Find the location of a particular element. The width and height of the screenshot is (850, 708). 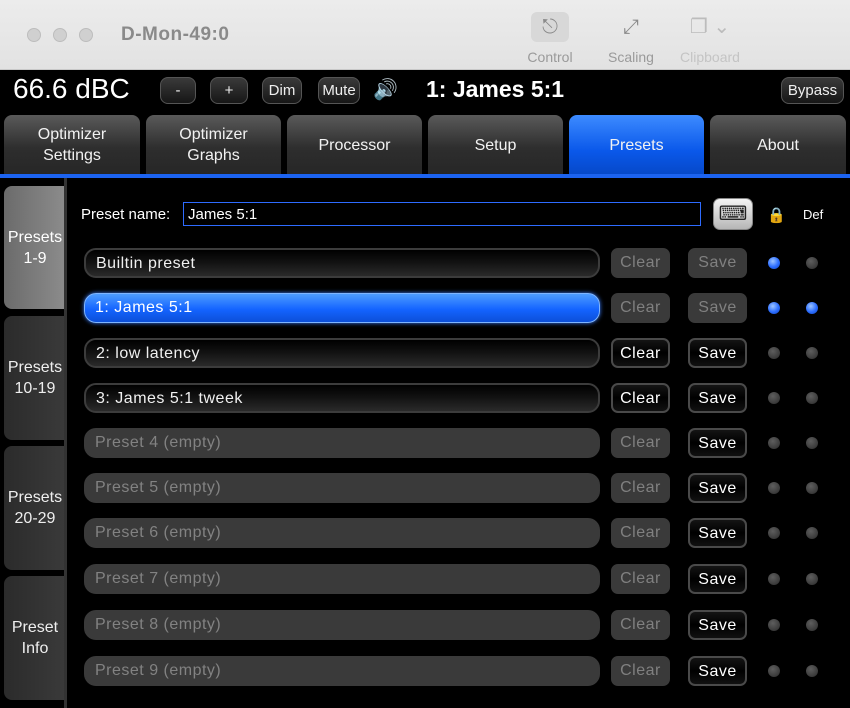

mute-button: Mute is located at coordinates (339, 90).